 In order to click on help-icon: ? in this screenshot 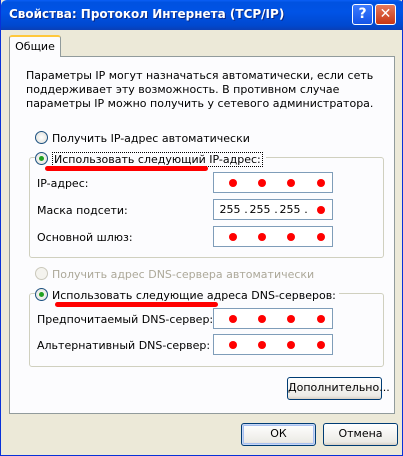, I will do `click(362, 14)`.